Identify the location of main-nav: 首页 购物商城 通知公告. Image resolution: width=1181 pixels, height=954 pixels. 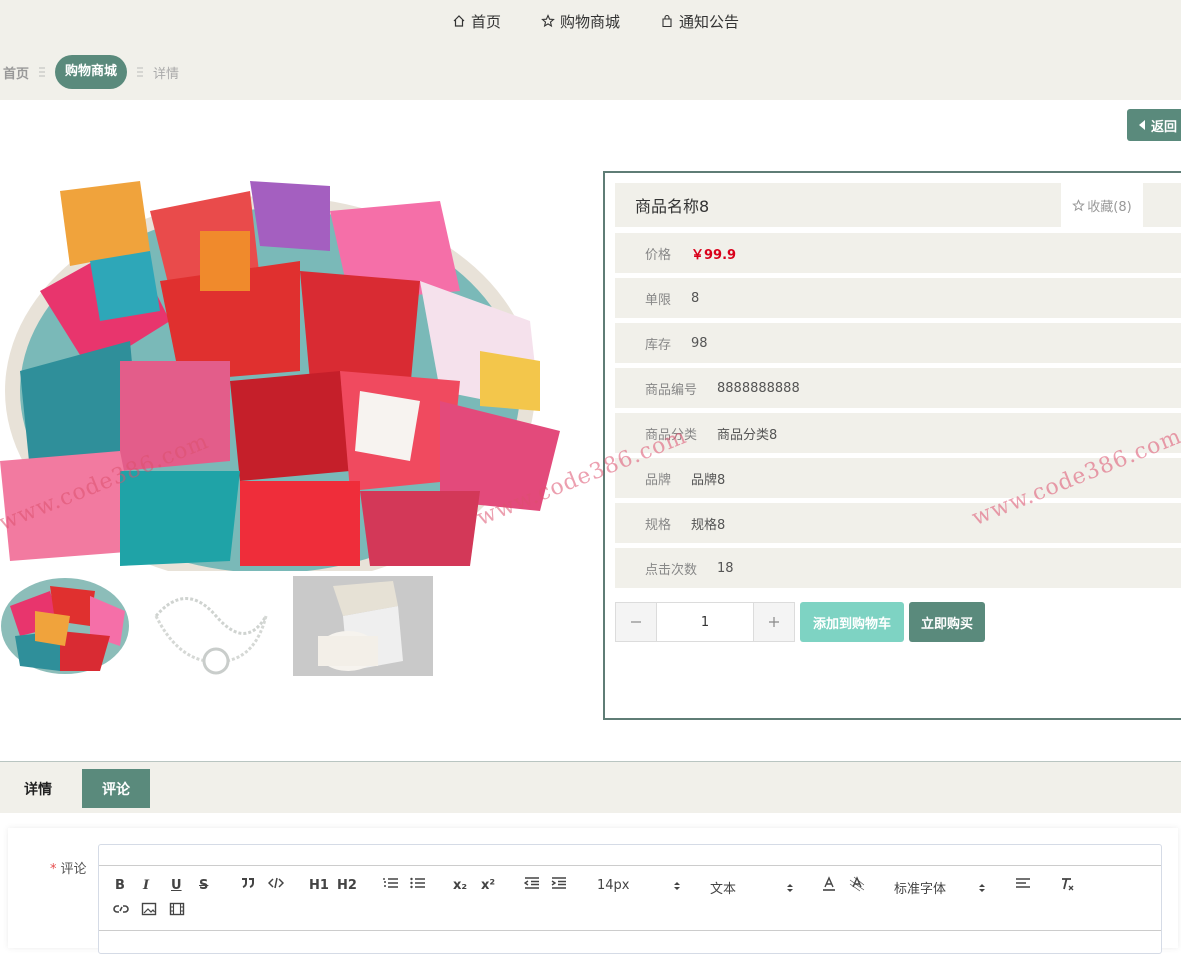
(590, 21).